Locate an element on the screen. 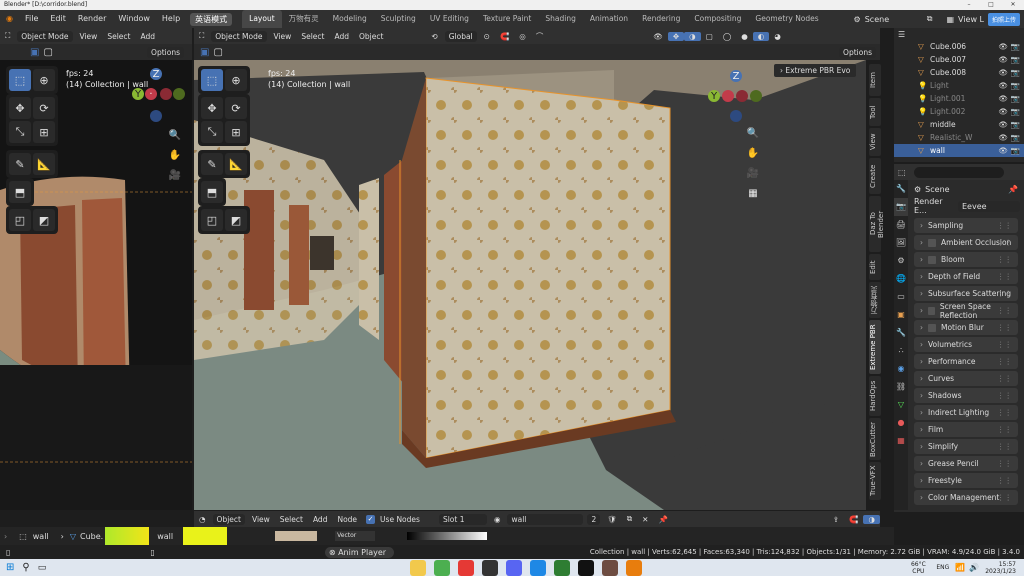  move-tool-icon: ✥ is located at coordinates (20, 108).